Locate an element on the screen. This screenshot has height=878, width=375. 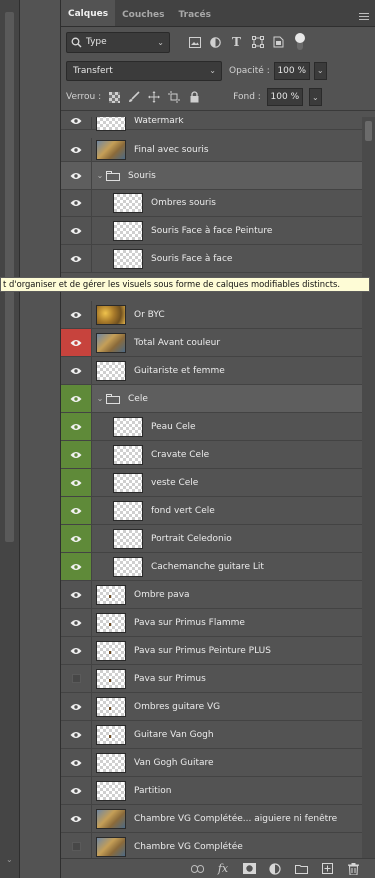
layer-row: Or BYC is located at coordinates (212, 315).